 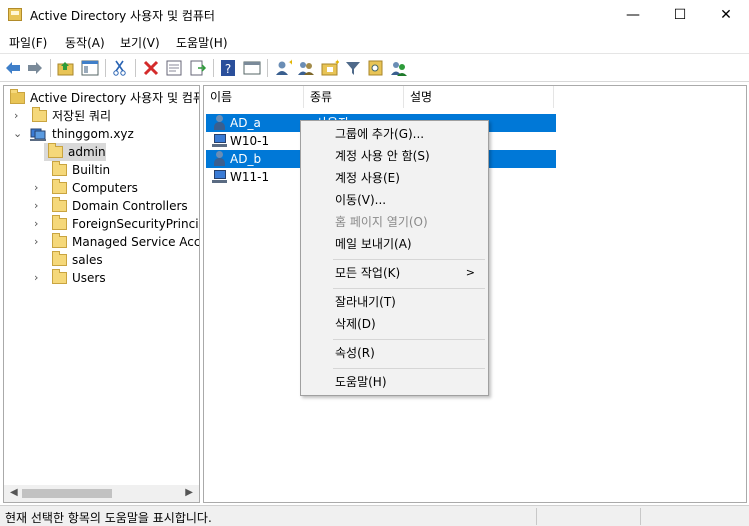 What do you see at coordinates (399, 68) in the screenshot?
I see `add-to-group-icon` at bounding box center [399, 68].